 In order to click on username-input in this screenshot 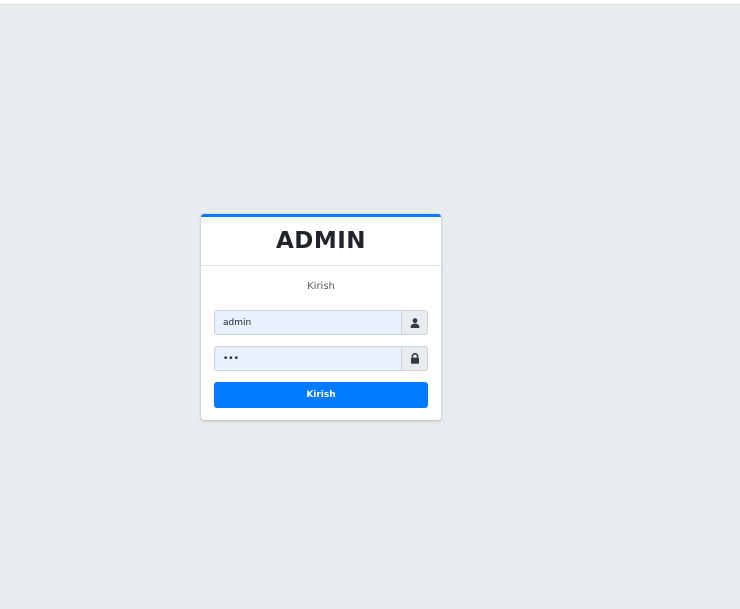, I will do `click(307, 322)`.